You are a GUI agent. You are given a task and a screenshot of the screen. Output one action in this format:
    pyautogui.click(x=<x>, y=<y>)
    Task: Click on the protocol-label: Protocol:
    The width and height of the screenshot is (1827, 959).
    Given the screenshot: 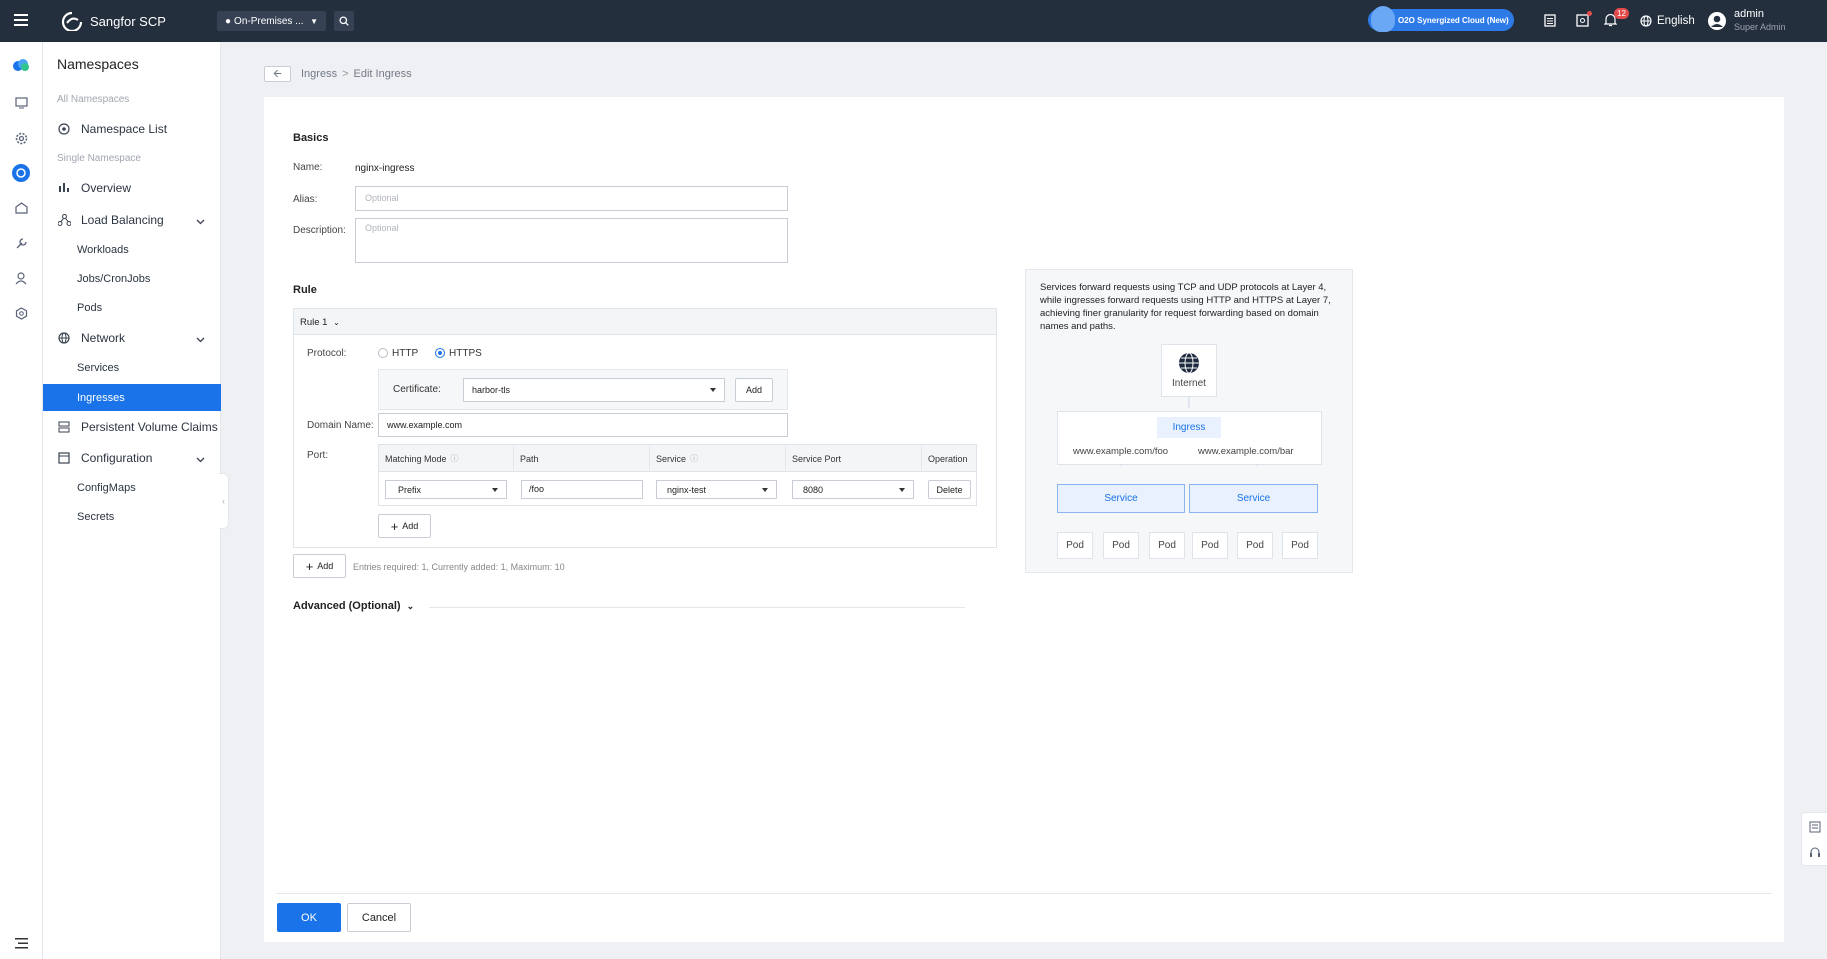 What is the action you would take?
    pyautogui.click(x=327, y=353)
    